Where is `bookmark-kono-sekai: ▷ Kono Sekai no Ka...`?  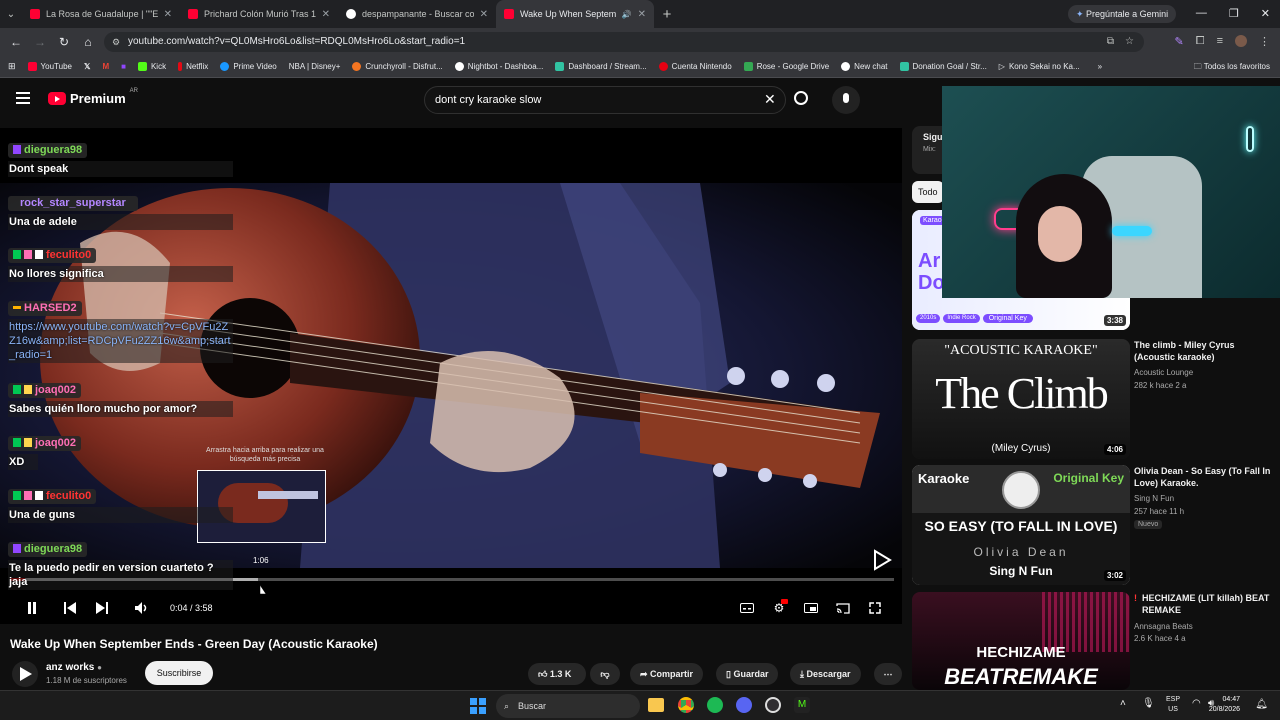
bookmark-kono-sekai: ▷ Kono Sekai no Ka... is located at coordinates (1039, 66).